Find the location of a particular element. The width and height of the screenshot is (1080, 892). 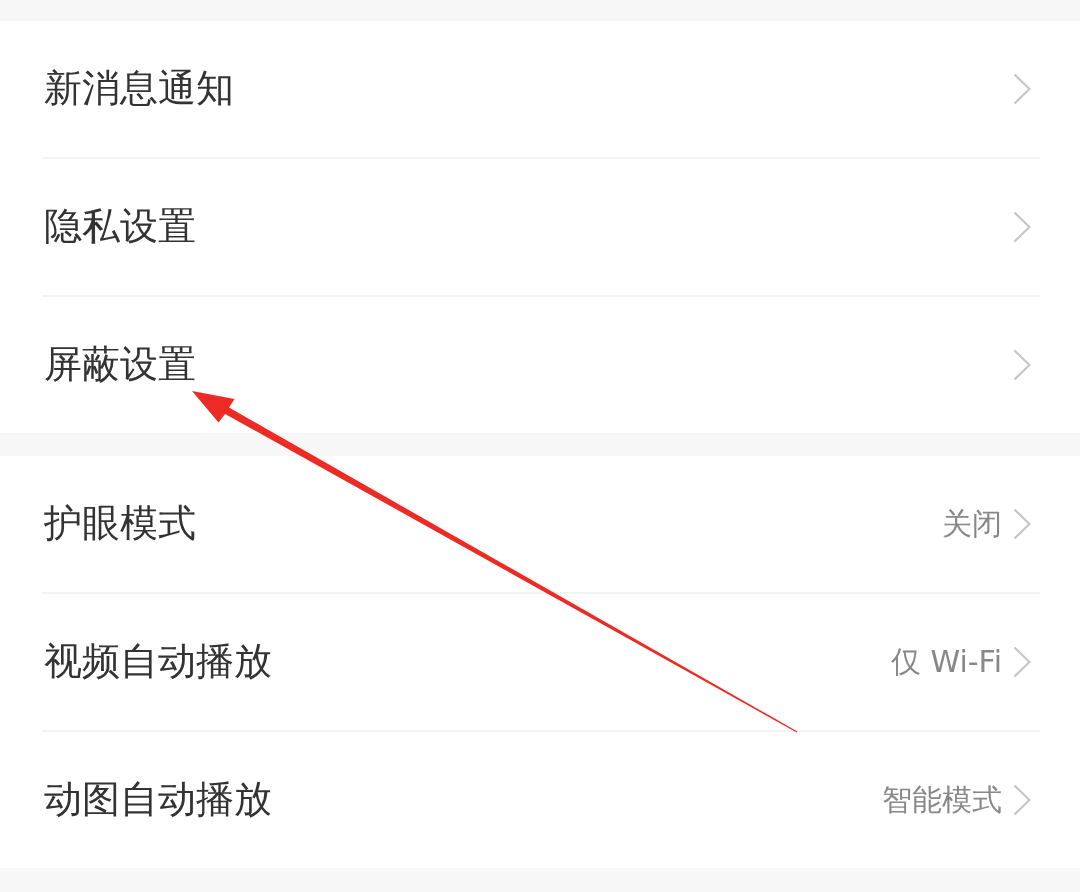

setting-label: 屏蔽设置 is located at coordinates (120, 365).